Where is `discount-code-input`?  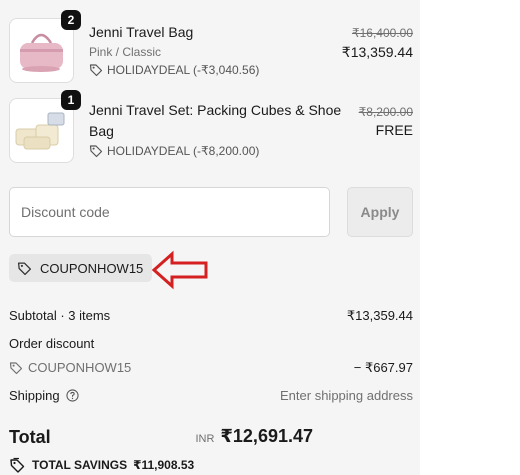
discount-code-input is located at coordinates (169, 212).